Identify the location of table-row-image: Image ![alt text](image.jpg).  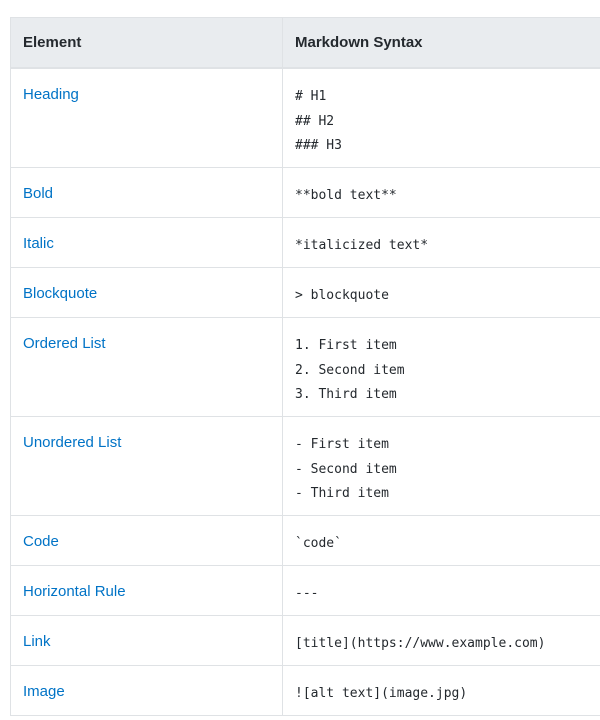
(305, 690).